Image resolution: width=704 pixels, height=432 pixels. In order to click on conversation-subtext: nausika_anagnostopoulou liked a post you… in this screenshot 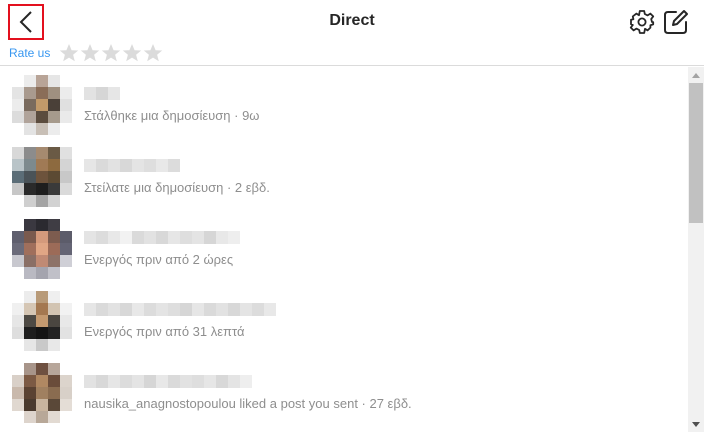, I will do `click(248, 403)`.